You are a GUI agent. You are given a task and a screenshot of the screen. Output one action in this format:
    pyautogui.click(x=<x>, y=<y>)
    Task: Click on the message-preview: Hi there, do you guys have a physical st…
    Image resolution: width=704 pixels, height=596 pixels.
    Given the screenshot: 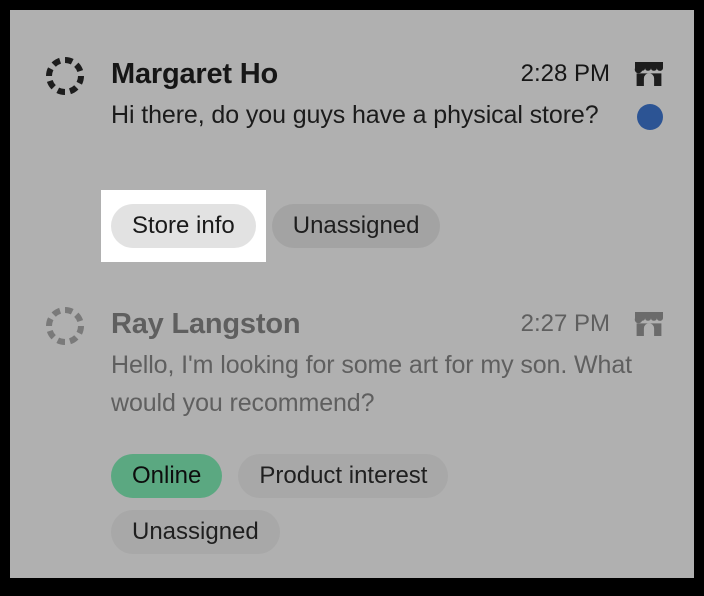 What is the action you would take?
    pyautogui.click(x=355, y=115)
    